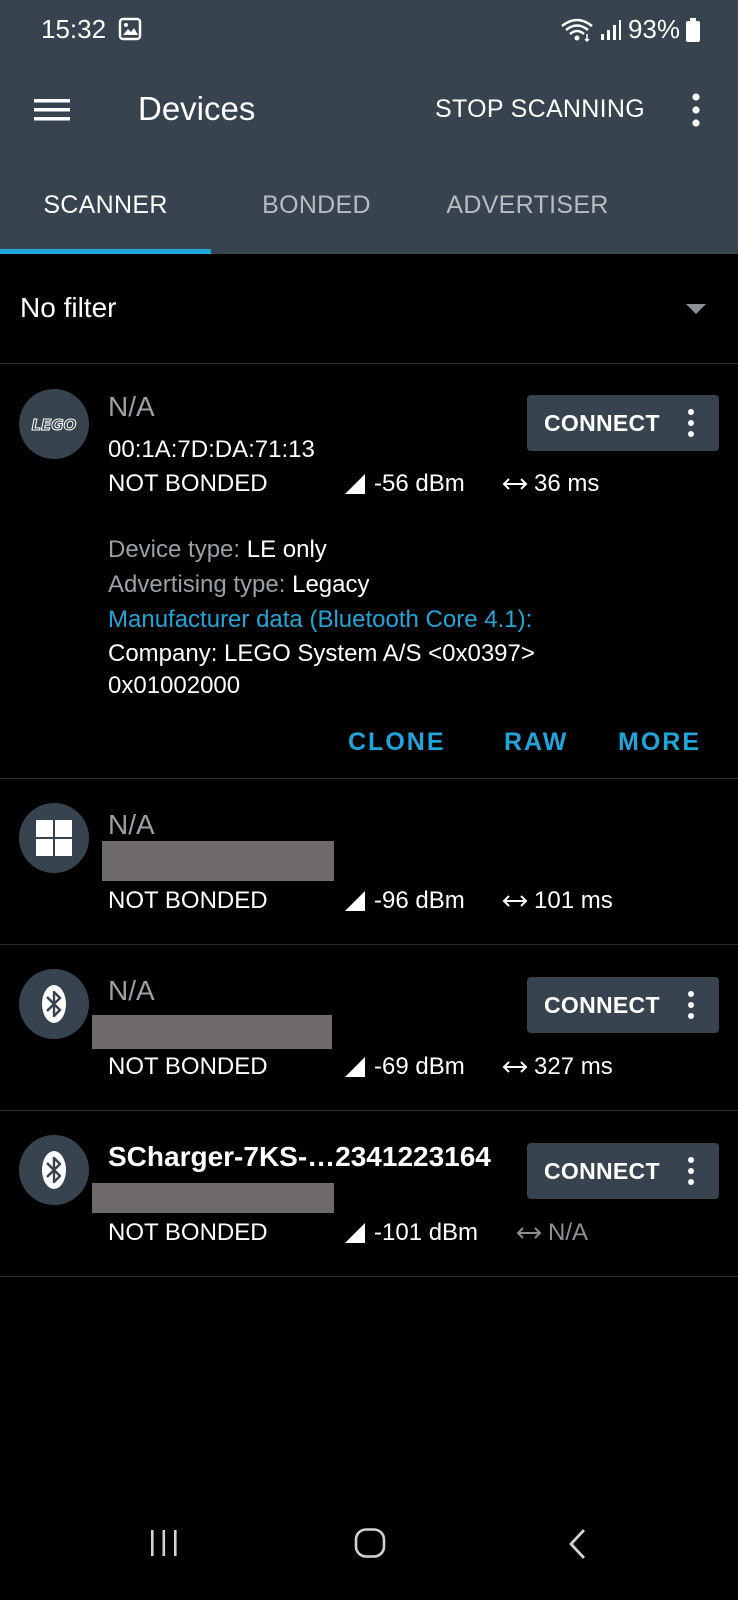  Describe the element at coordinates (164, 1543) in the screenshot. I see `recent-apps-icon` at that location.